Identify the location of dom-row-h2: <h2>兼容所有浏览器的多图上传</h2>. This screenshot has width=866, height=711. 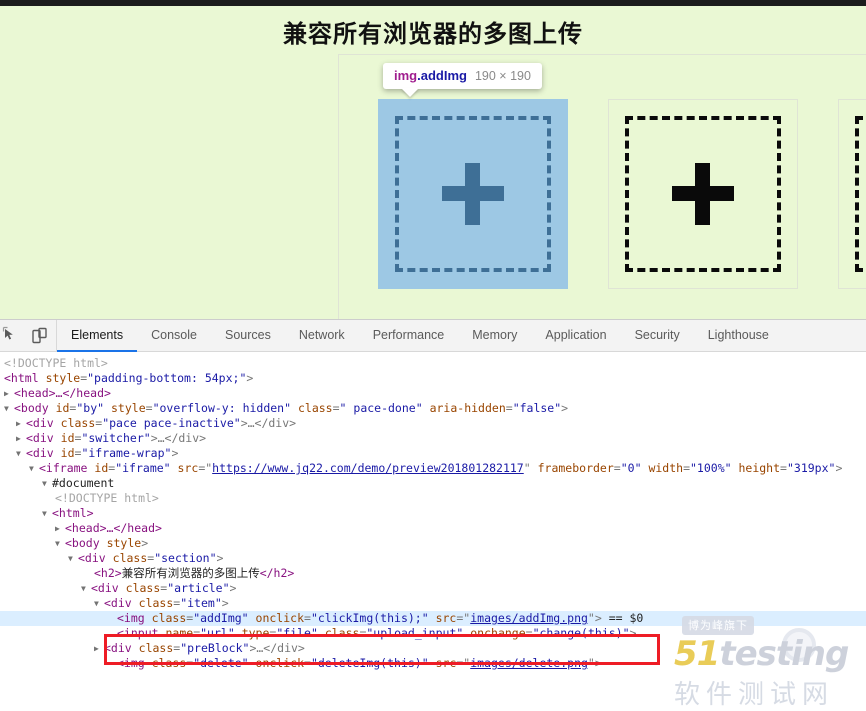
(433, 573).